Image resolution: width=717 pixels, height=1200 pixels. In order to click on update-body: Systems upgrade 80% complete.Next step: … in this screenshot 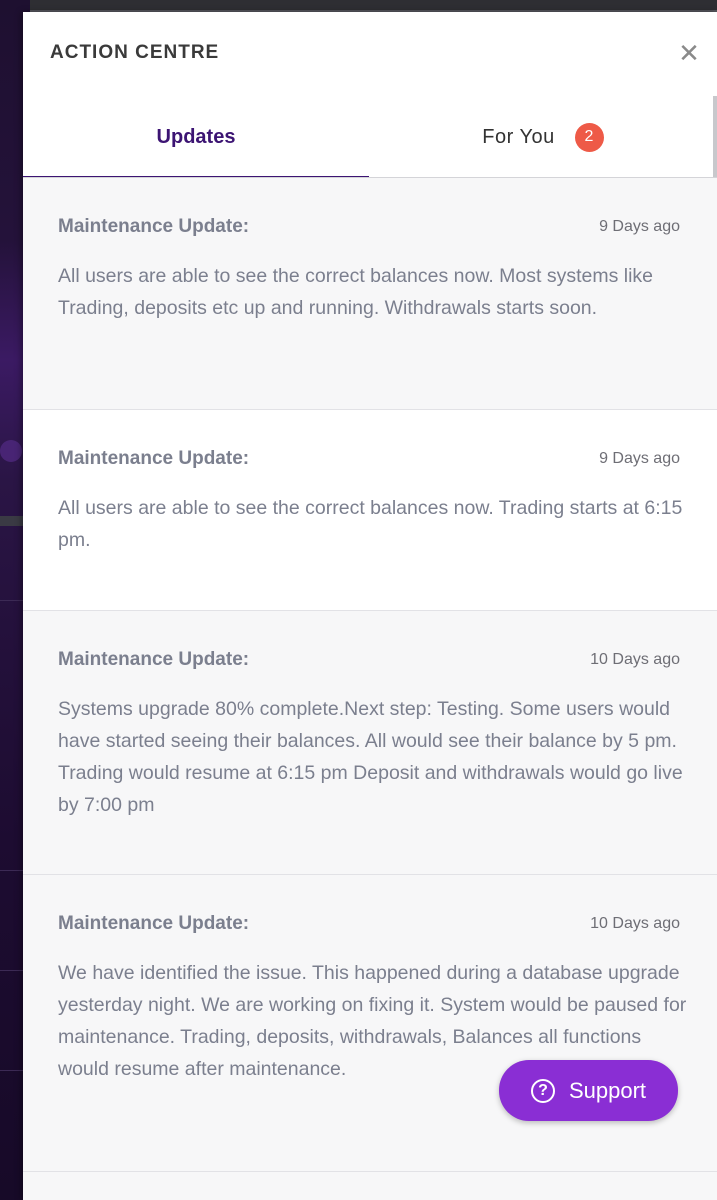, I will do `click(370, 757)`.